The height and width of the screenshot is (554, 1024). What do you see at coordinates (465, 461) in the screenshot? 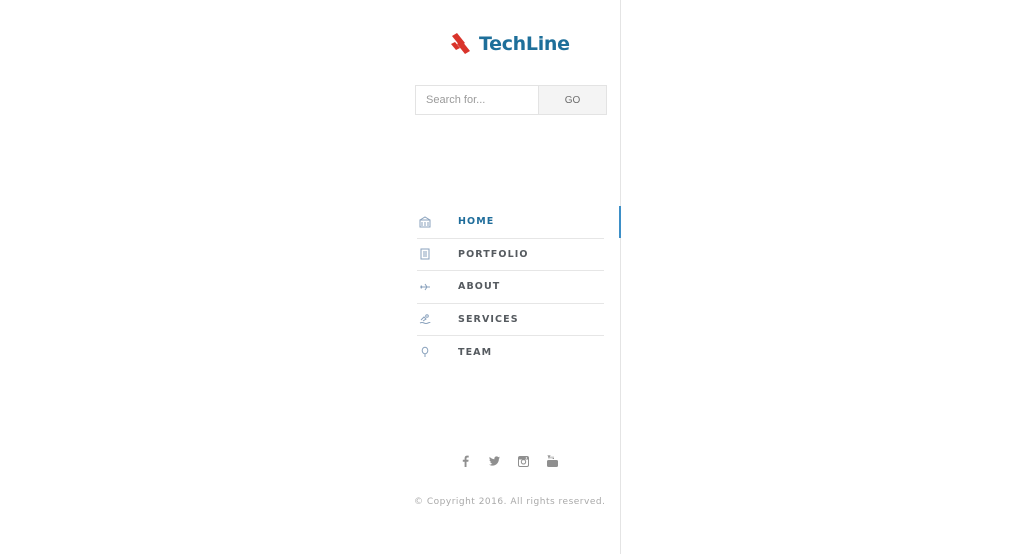
I see `facebook-icon` at bounding box center [465, 461].